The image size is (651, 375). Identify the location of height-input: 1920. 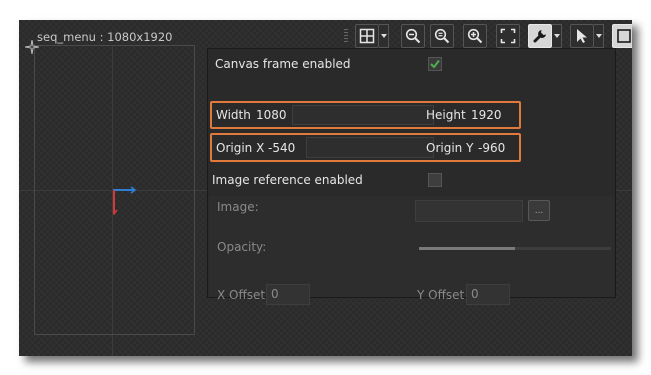
(486, 115).